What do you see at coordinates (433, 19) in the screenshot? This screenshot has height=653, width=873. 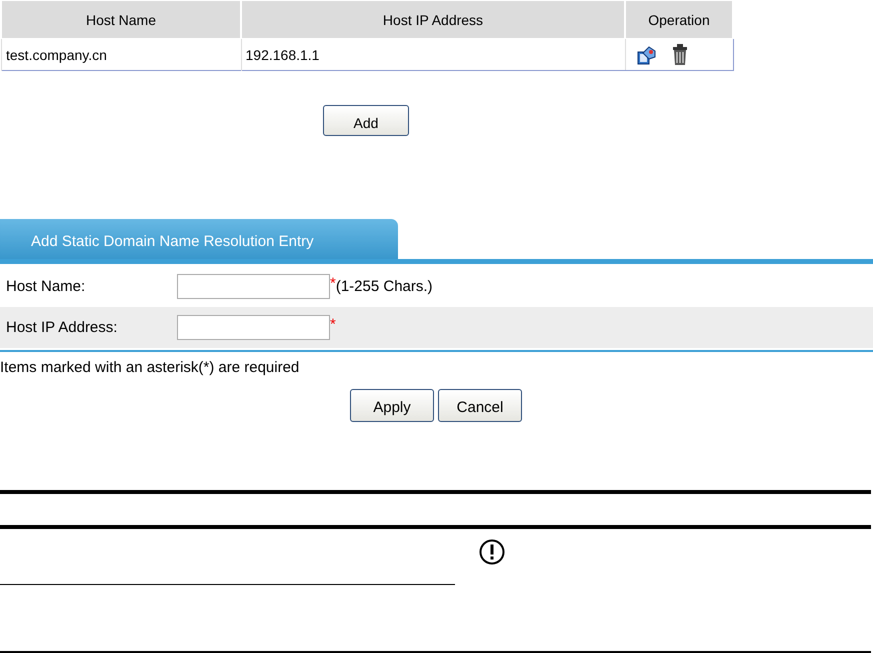 I see `column-header: Host IP Address` at bounding box center [433, 19].